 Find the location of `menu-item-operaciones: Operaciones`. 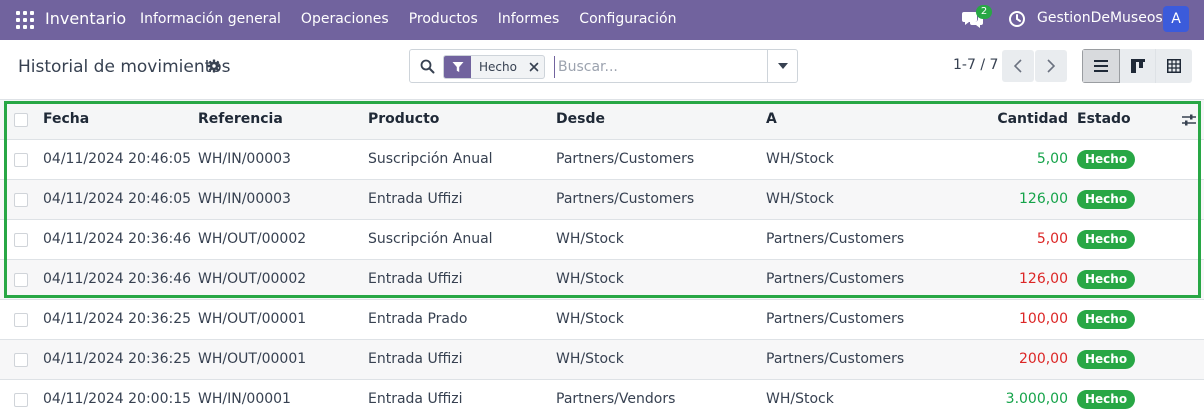

menu-item-operaciones: Operaciones is located at coordinates (345, 19).